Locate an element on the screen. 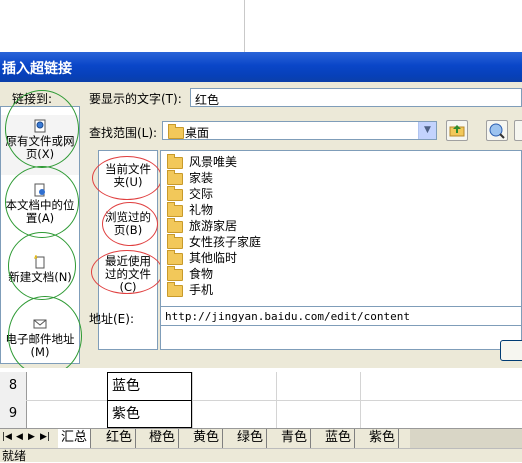  look-in-dropdown: 桌面 ▼ is located at coordinates (299, 130).